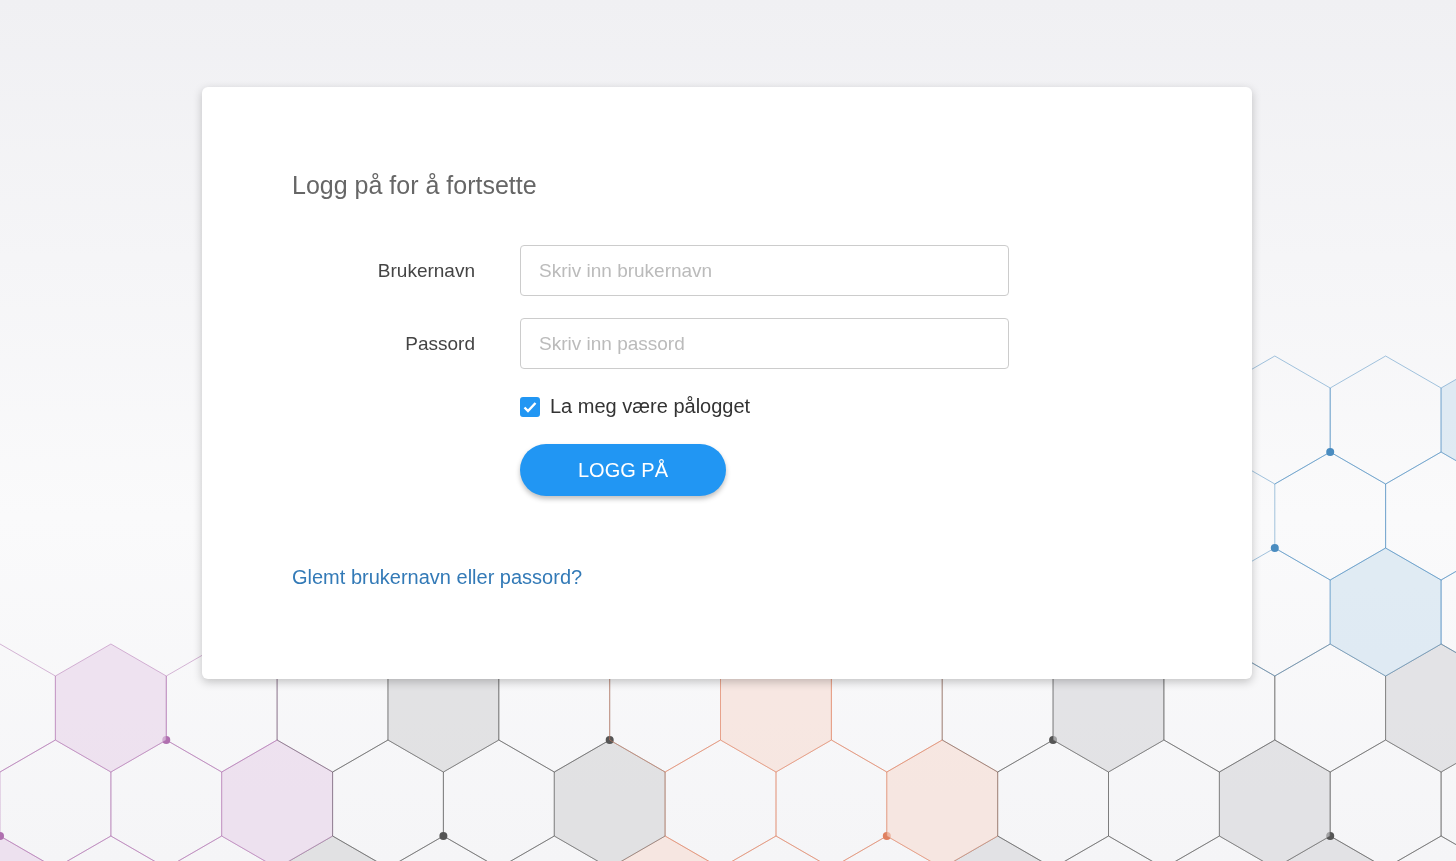 The height and width of the screenshot is (861, 1456). What do you see at coordinates (764, 343) in the screenshot?
I see `password-field: Skriv inn passord` at bounding box center [764, 343].